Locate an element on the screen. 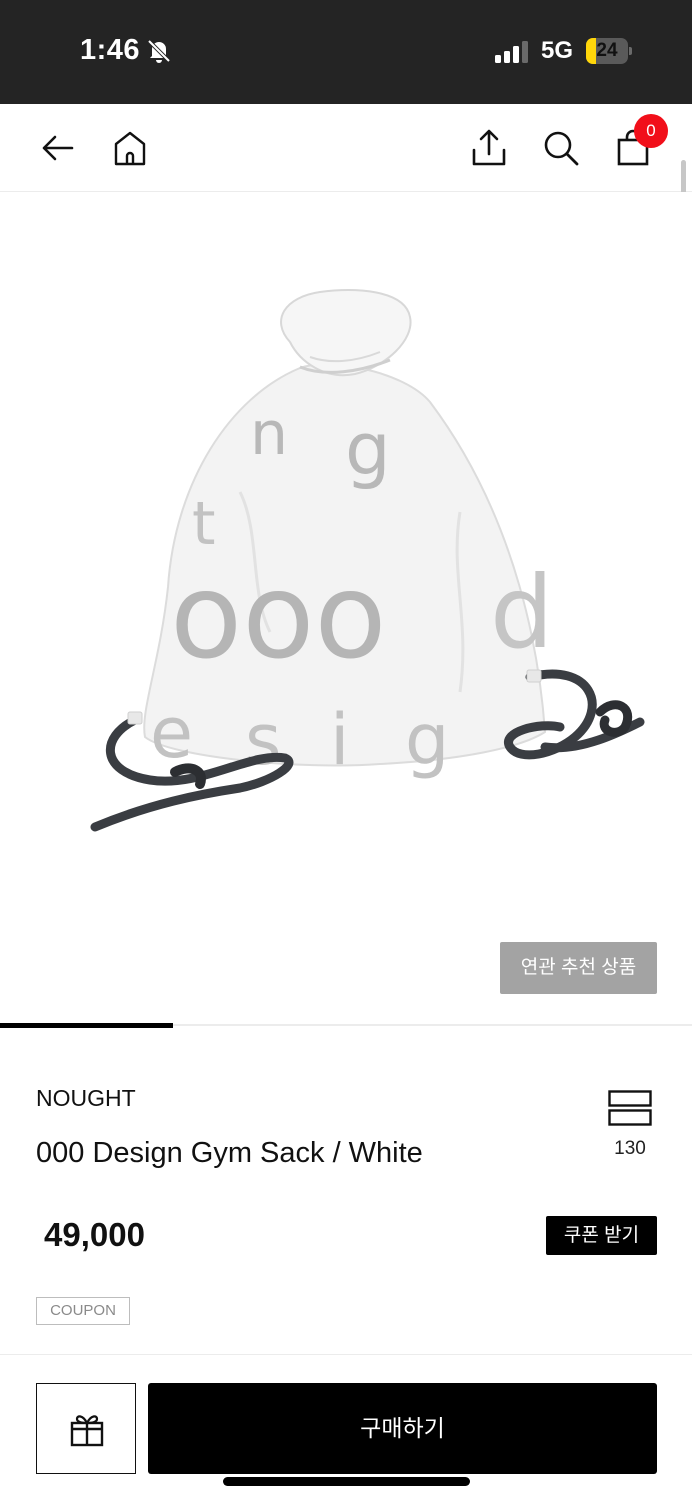 The image size is (692, 1500). coupon-tag: COUPON is located at coordinates (83, 1311).